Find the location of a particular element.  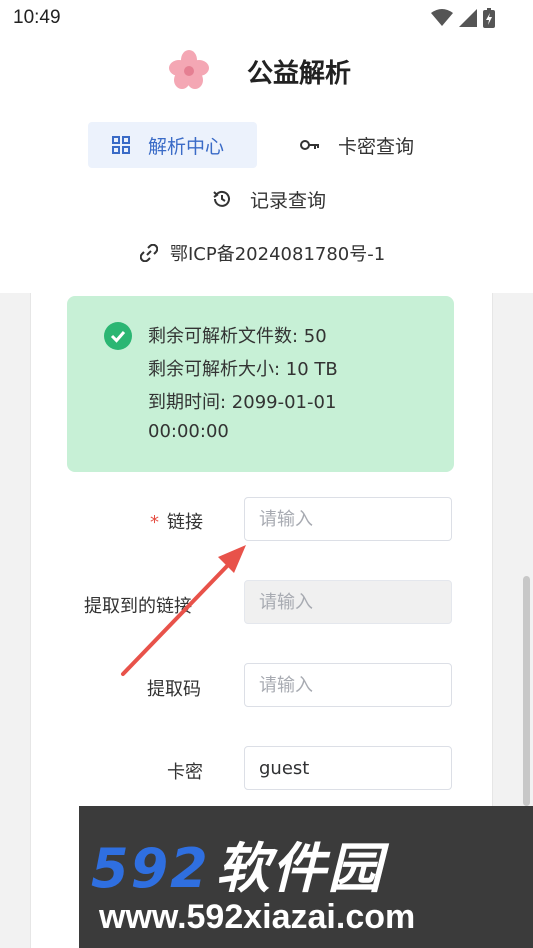

grid-icon is located at coordinates (121, 145).